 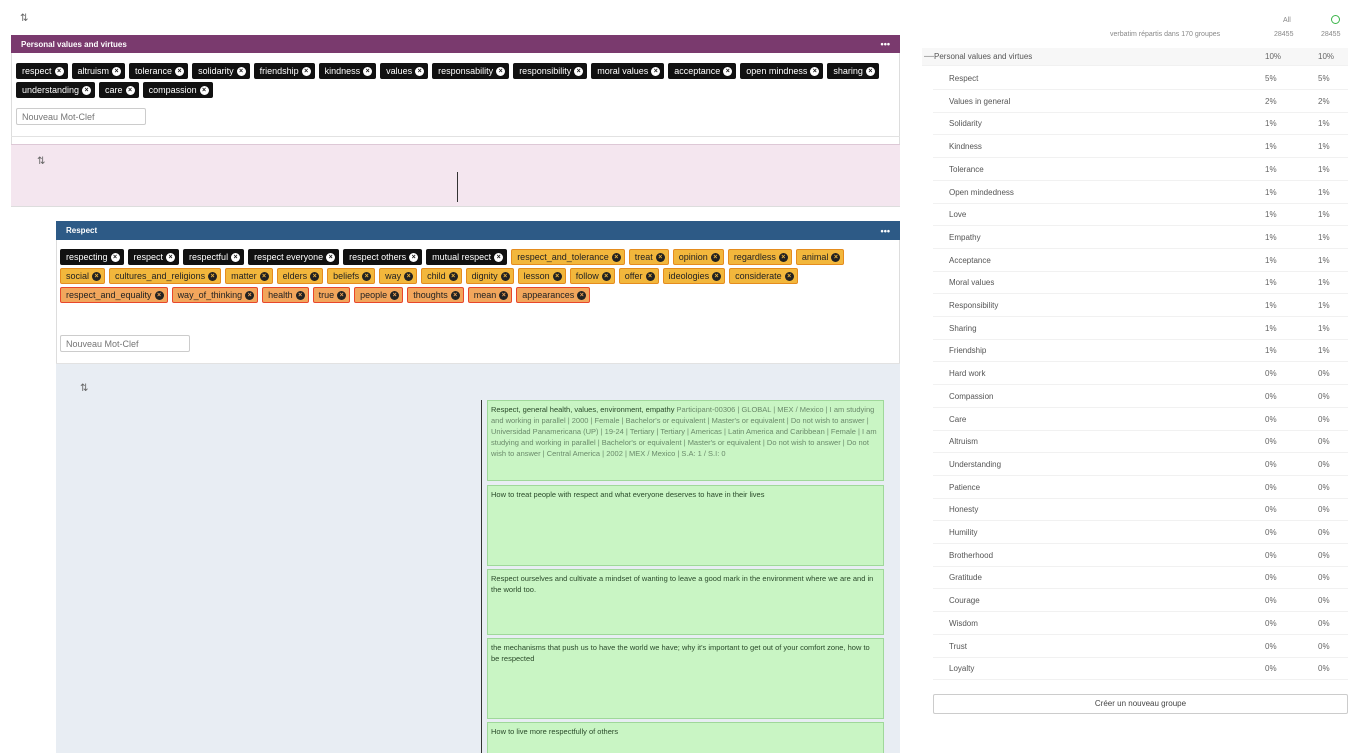 What do you see at coordinates (1140, 510) in the screenshot?
I see `subgroup-row-honesty: Honesty 0% 0%` at bounding box center [1140, 510].